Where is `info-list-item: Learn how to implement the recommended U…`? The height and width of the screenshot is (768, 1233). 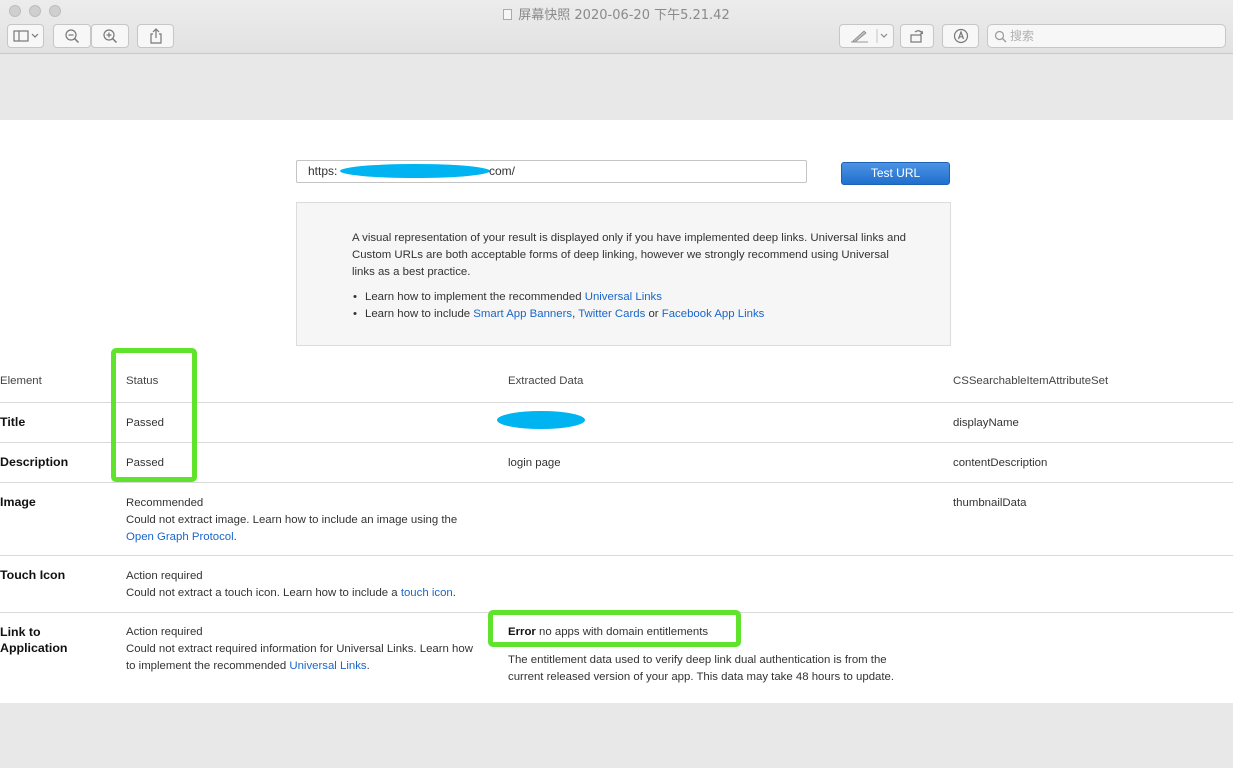
info-list-item: Learn how to implement the recommended U… is located at coordinates (632, 297).